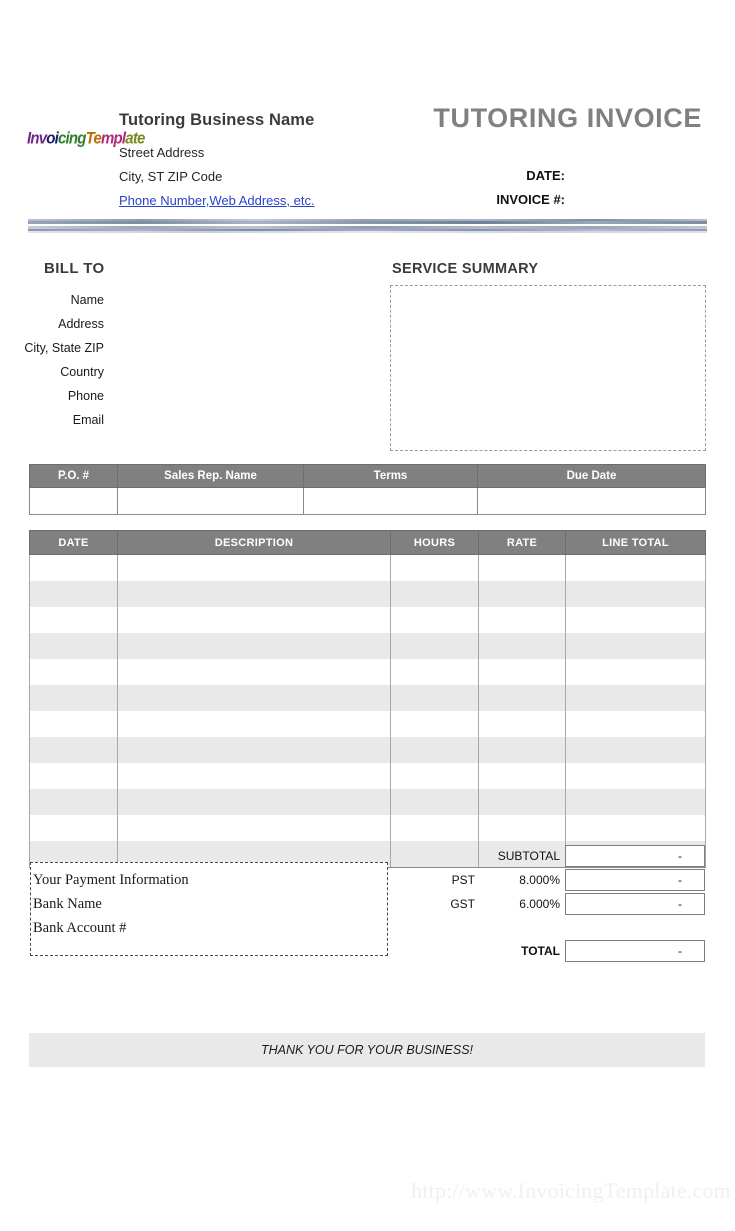  I want to click on service-summary-box, so click(548, 368).